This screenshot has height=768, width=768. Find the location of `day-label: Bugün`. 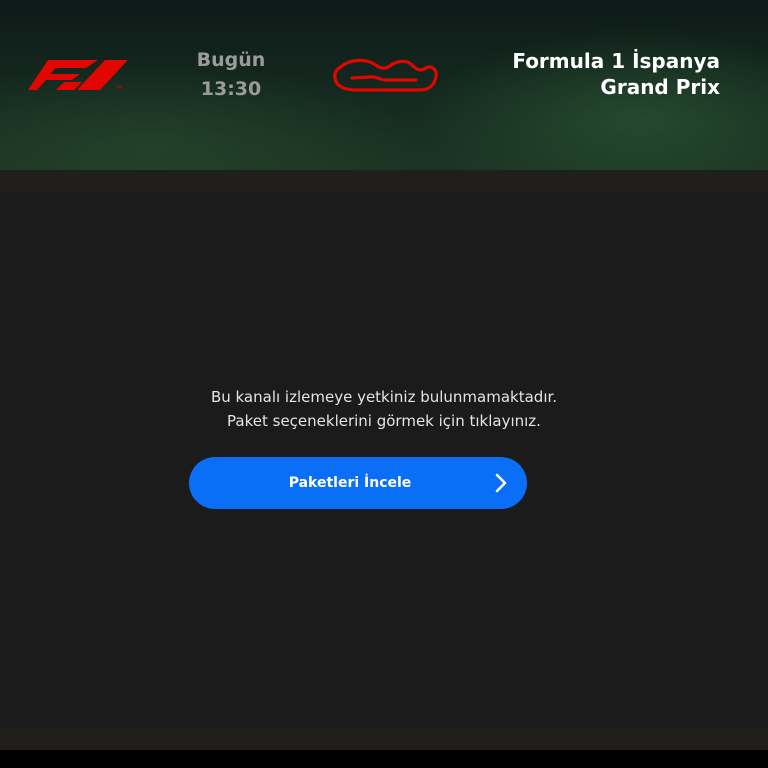

day-label: Bugün is located at coordinates (231, 60).